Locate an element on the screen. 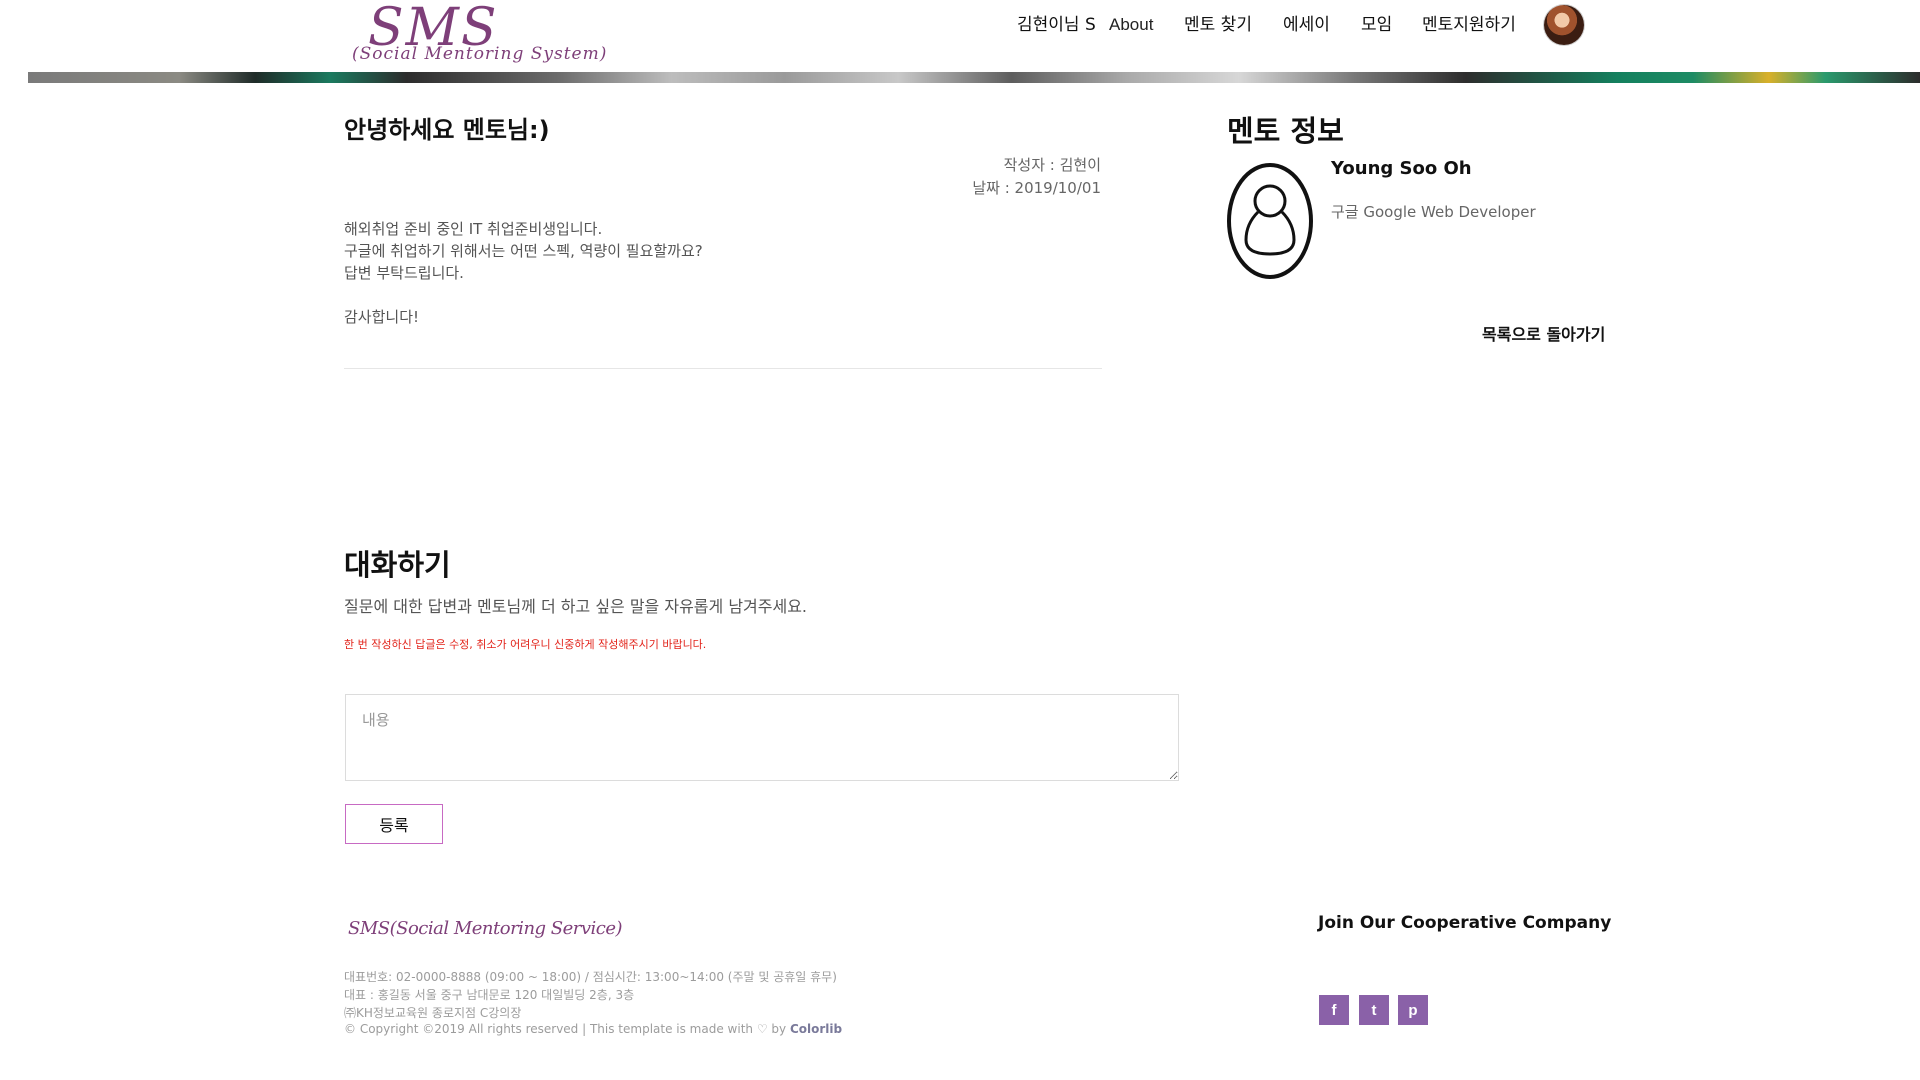 The height and width of the screenshot is (1080, 1920). header-banner-strip is located at coordinates (974, 77).